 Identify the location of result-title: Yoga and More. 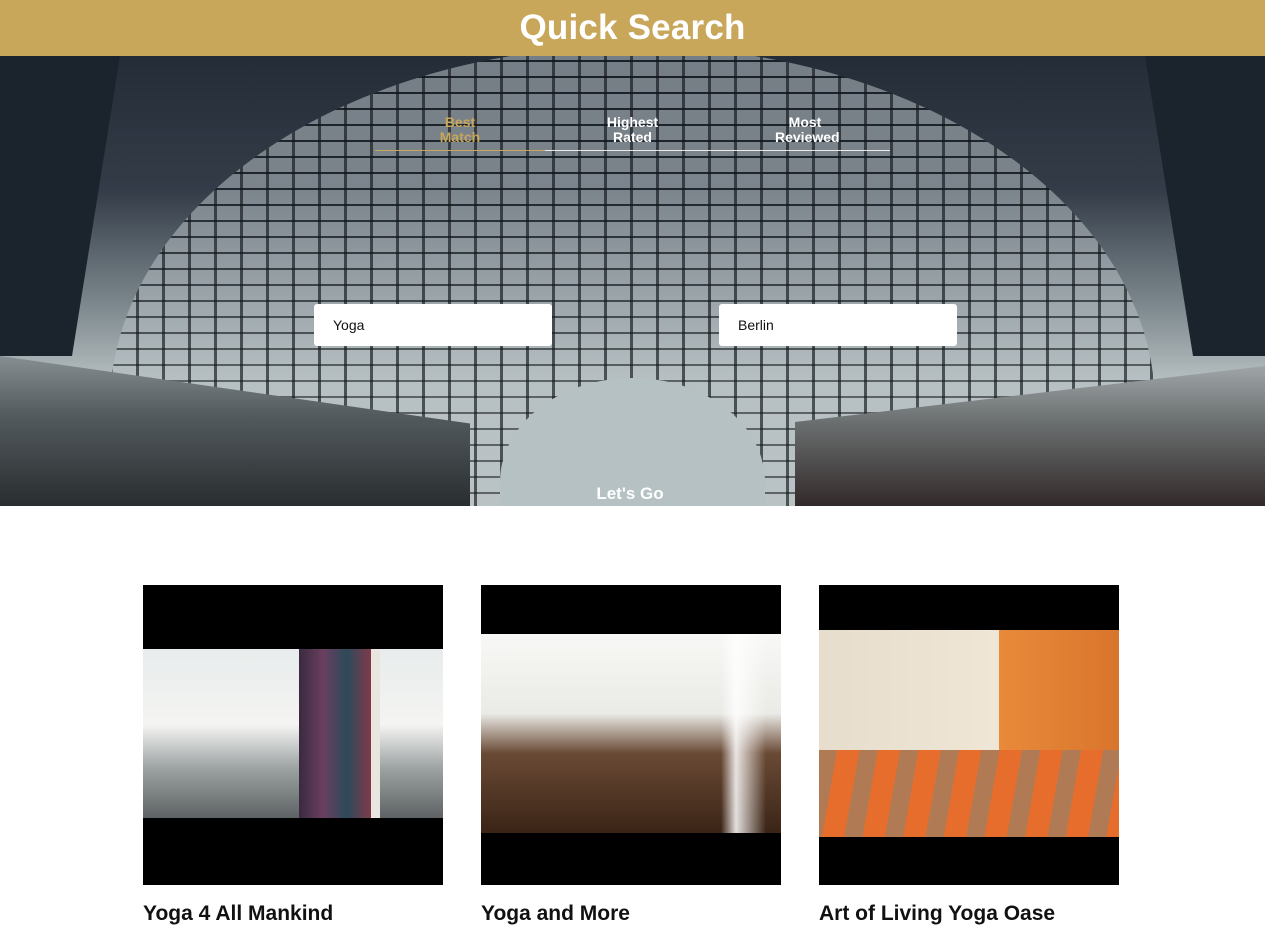
(631, 914).